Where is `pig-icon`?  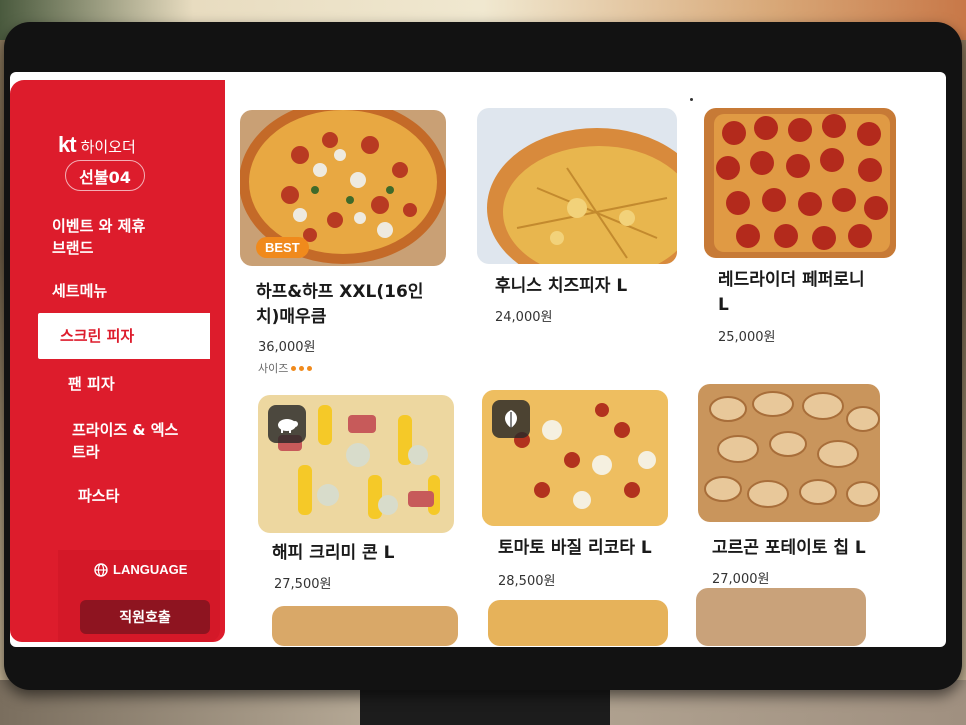
pig-icon is located at coordinates (287, 424).